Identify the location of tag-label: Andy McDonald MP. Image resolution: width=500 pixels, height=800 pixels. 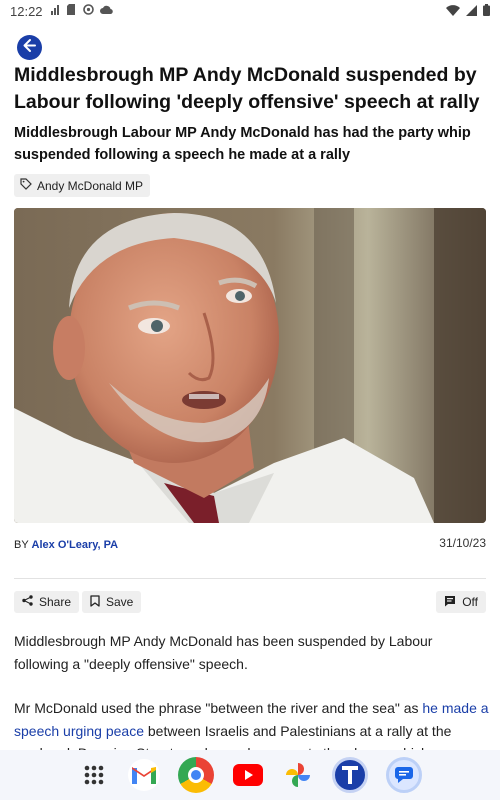
(90, 185).